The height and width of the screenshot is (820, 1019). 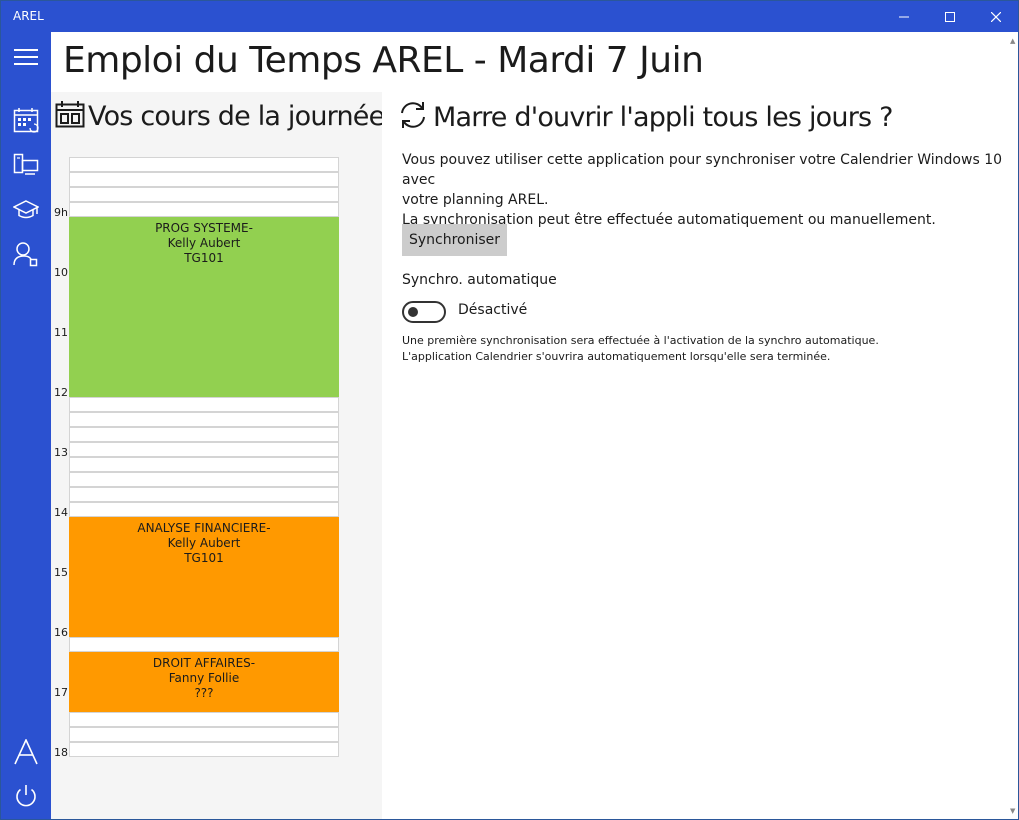 I want to click on minimize-icon, so click(x=904, y=16).